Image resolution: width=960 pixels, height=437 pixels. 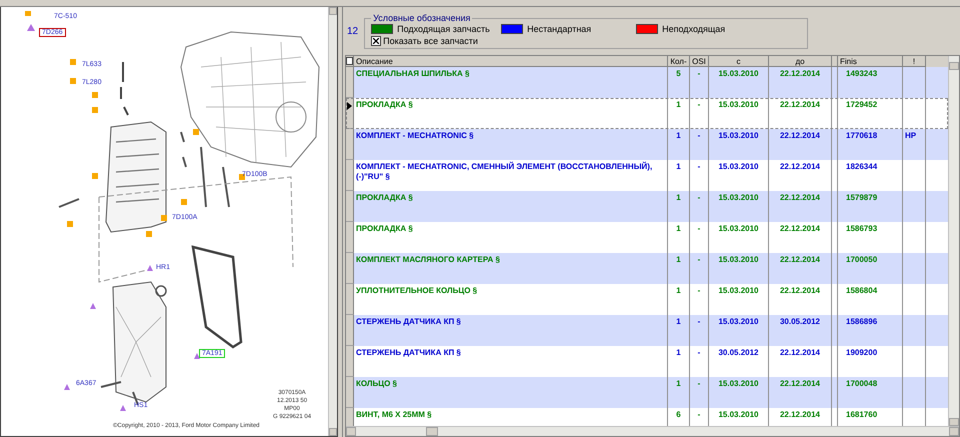 I want to click on legend-label: Нестандартная, so click(x=559, y=29).